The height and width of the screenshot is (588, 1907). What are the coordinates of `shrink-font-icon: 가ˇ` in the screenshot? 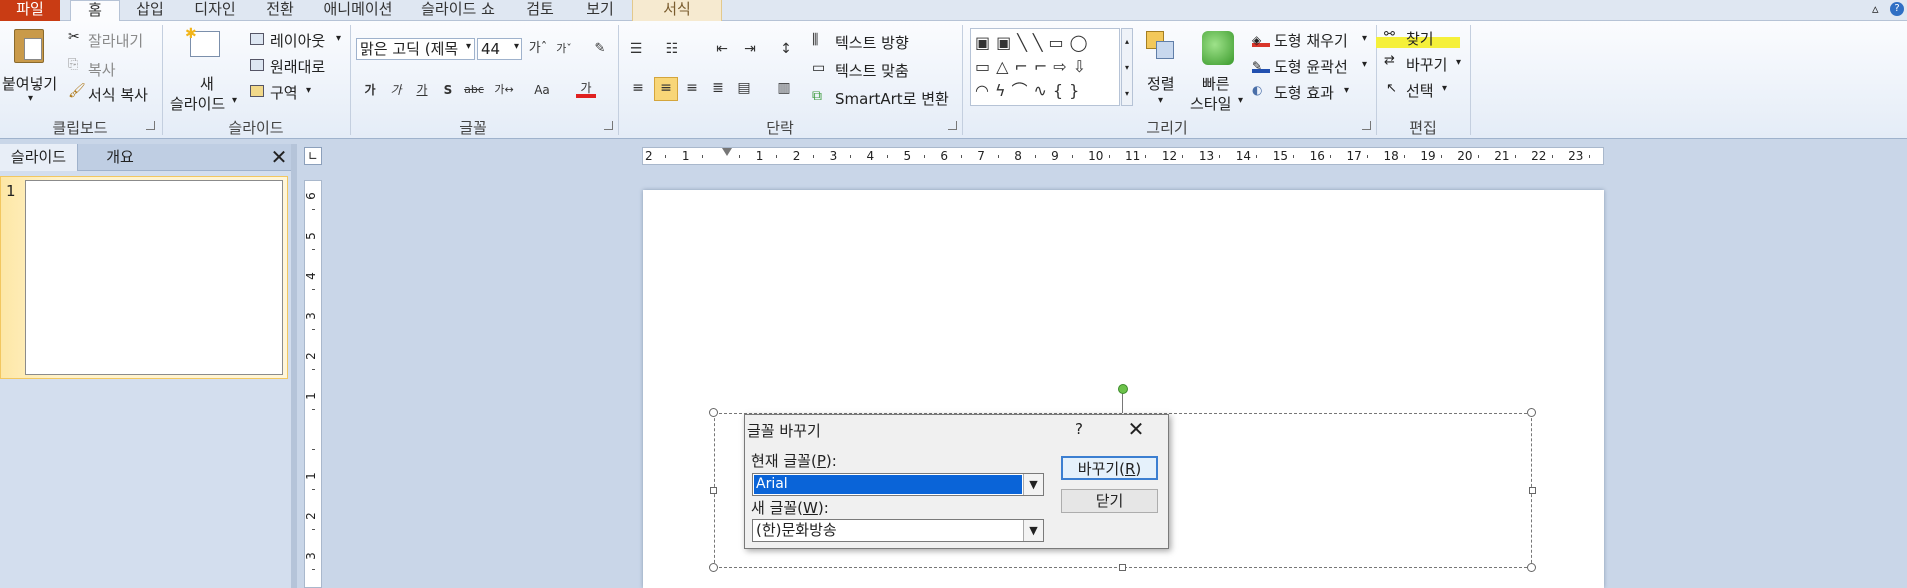 It's located at (564, 49).